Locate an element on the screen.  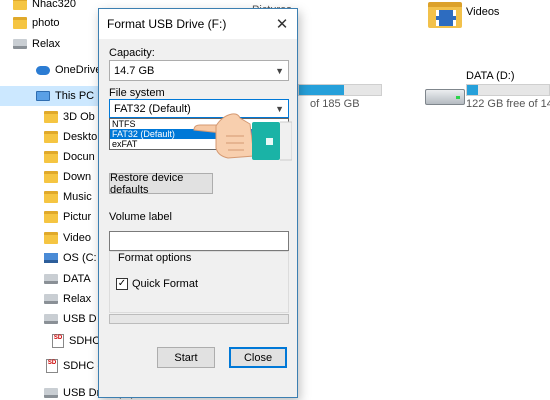
start-button: Start is located at coordinates (186, 357).